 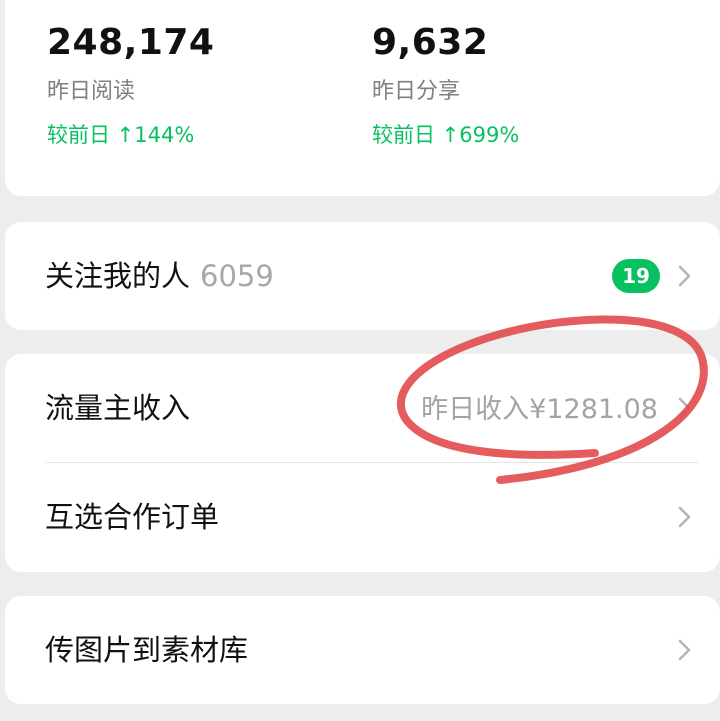 I want to click on upload-title: 传图片到素材库, so click(x=147, y=650).